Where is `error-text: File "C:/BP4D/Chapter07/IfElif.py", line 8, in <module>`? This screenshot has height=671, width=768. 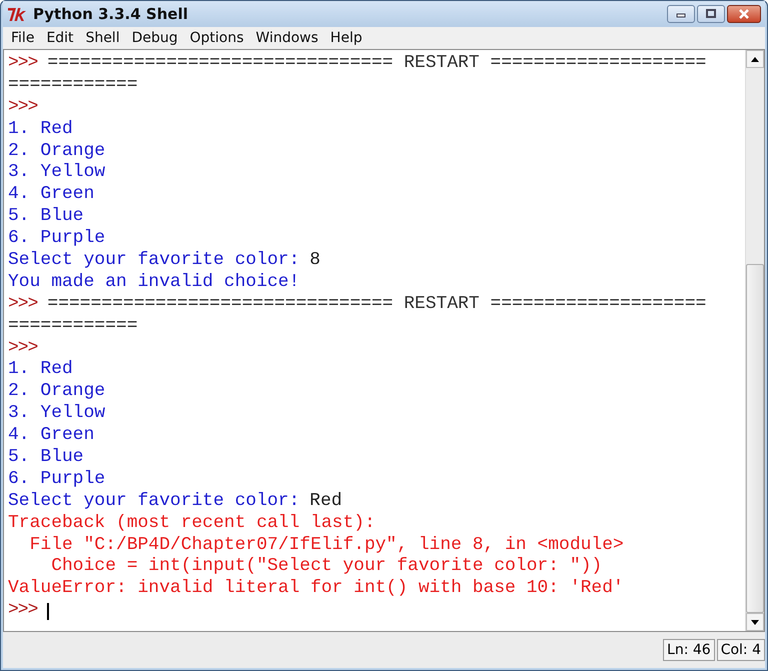 error-text: File "C:/BP4D/Chapter07/IfElif.py", line 8, in <module> is located at coordinates (326, 545).